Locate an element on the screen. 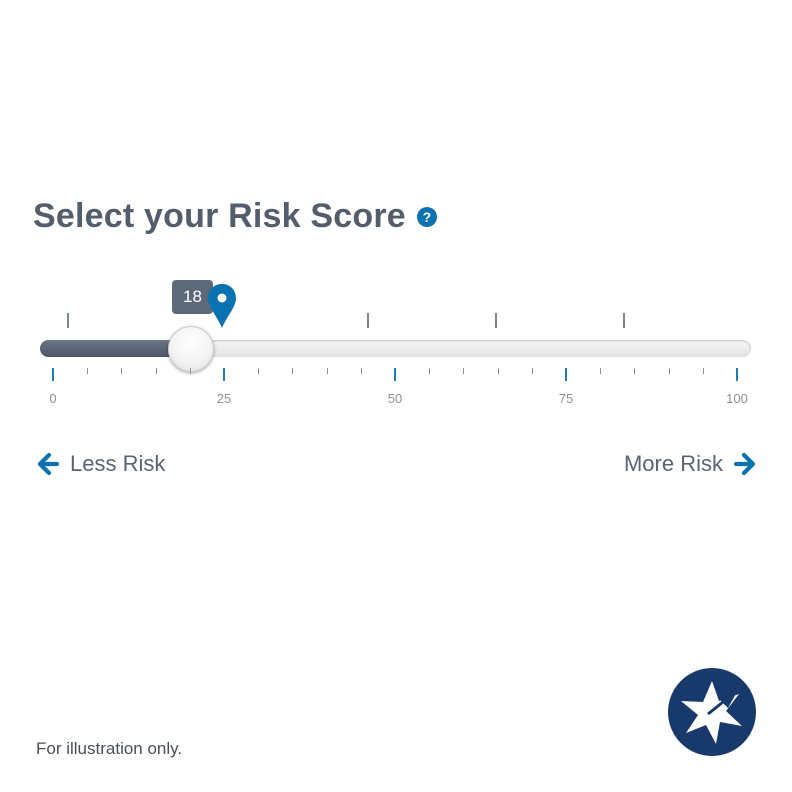 This screenshot has width=792, height=792. arrow-left-icon is located at coordinates (48, 464).